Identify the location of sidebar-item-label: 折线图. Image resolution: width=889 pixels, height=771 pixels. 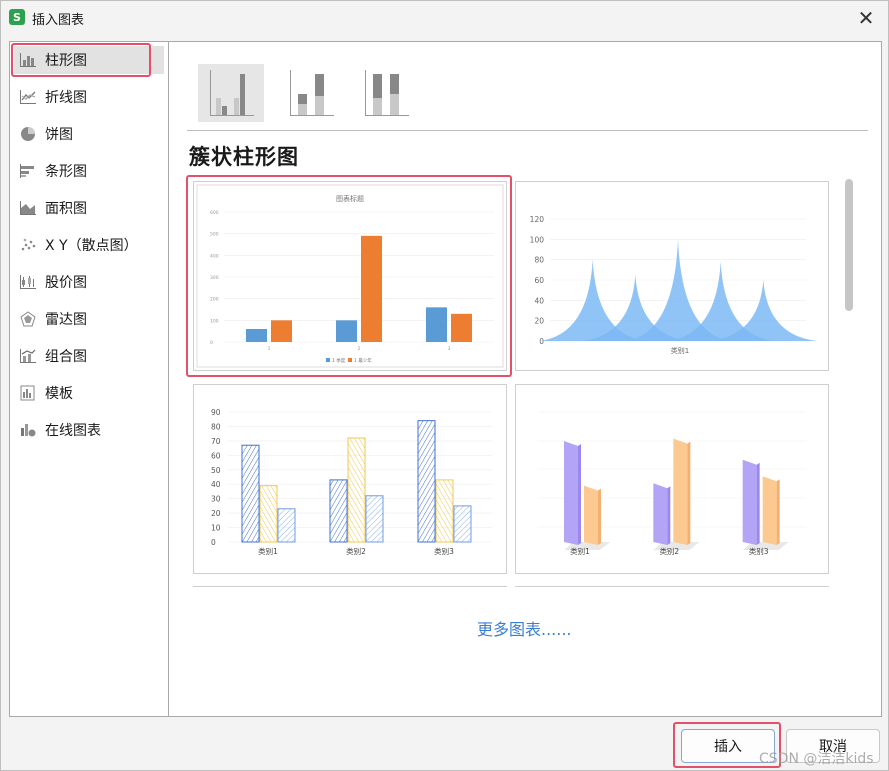
(66, 98).